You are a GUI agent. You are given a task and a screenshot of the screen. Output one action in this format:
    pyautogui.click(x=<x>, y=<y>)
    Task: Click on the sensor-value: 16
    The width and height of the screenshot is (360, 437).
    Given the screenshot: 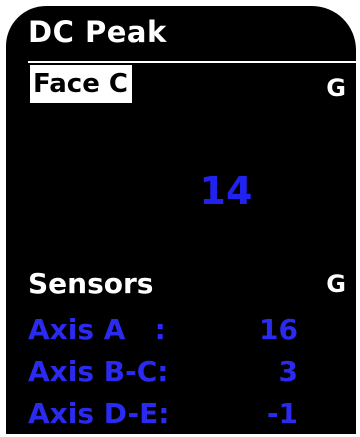 What is the action you would take?
    pyautogui.click(x=278, y=329)
    